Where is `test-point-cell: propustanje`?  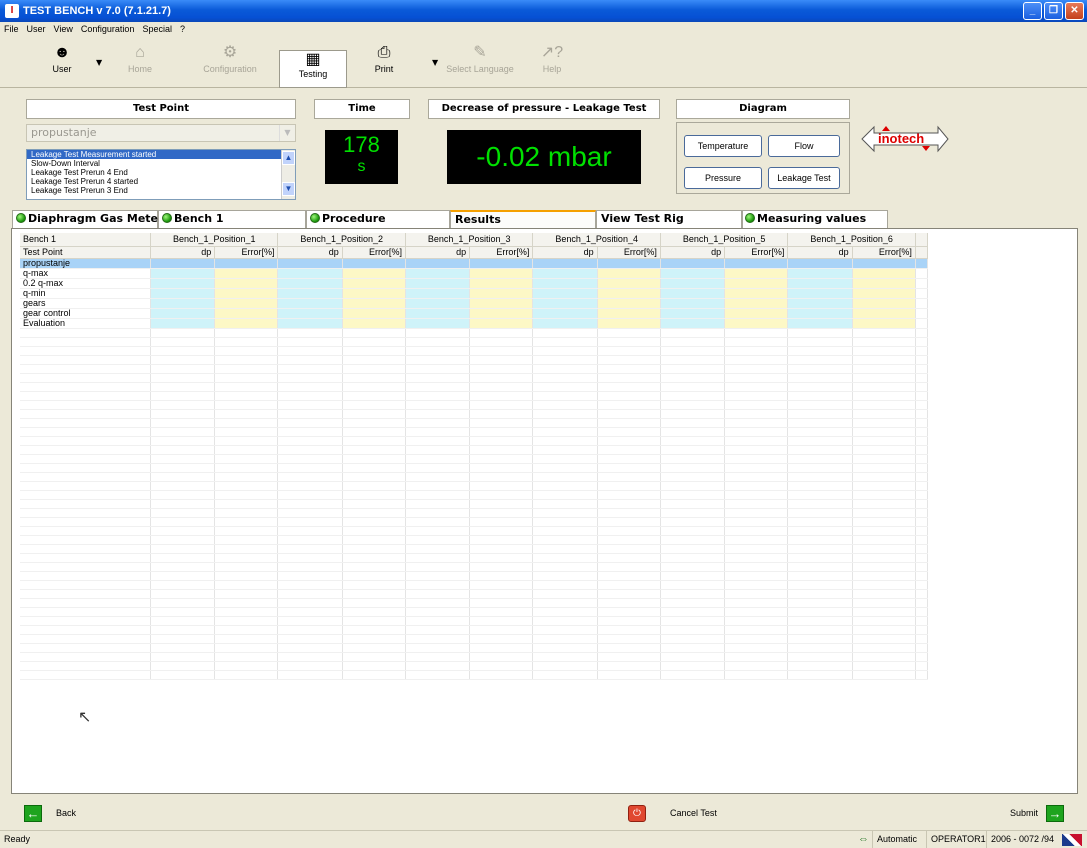 test-point-cell: propustanje is located at coordinates (85, 263).